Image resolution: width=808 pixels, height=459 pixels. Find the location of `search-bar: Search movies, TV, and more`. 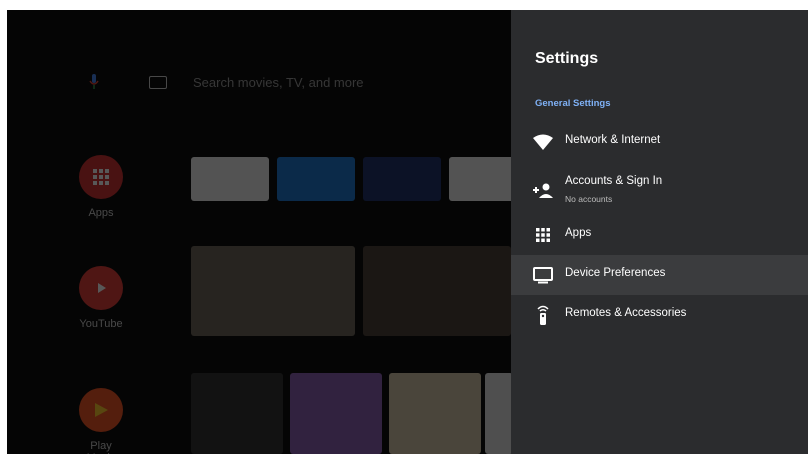

search-bar: Search movies, TV, and more is located at coordinates (225, 82).